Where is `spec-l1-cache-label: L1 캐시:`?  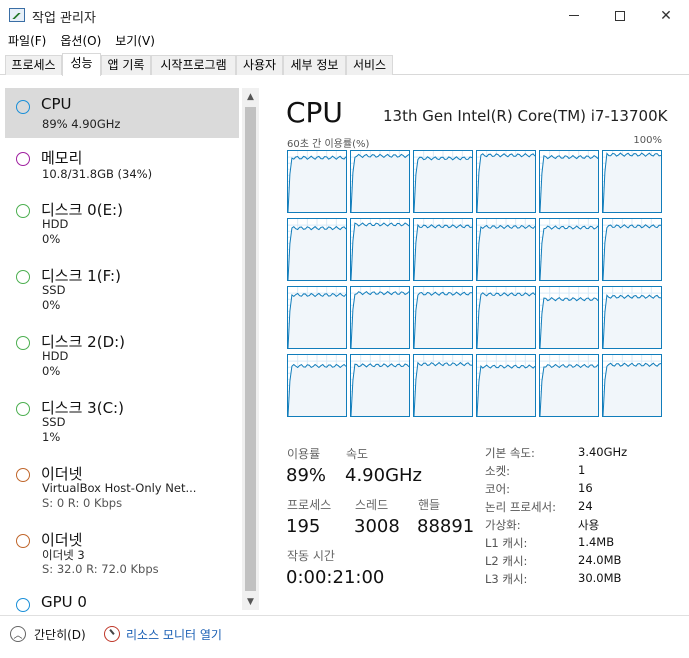 spec-l1-cache-label: L1 캐시: is located at coordinates (506, 543).